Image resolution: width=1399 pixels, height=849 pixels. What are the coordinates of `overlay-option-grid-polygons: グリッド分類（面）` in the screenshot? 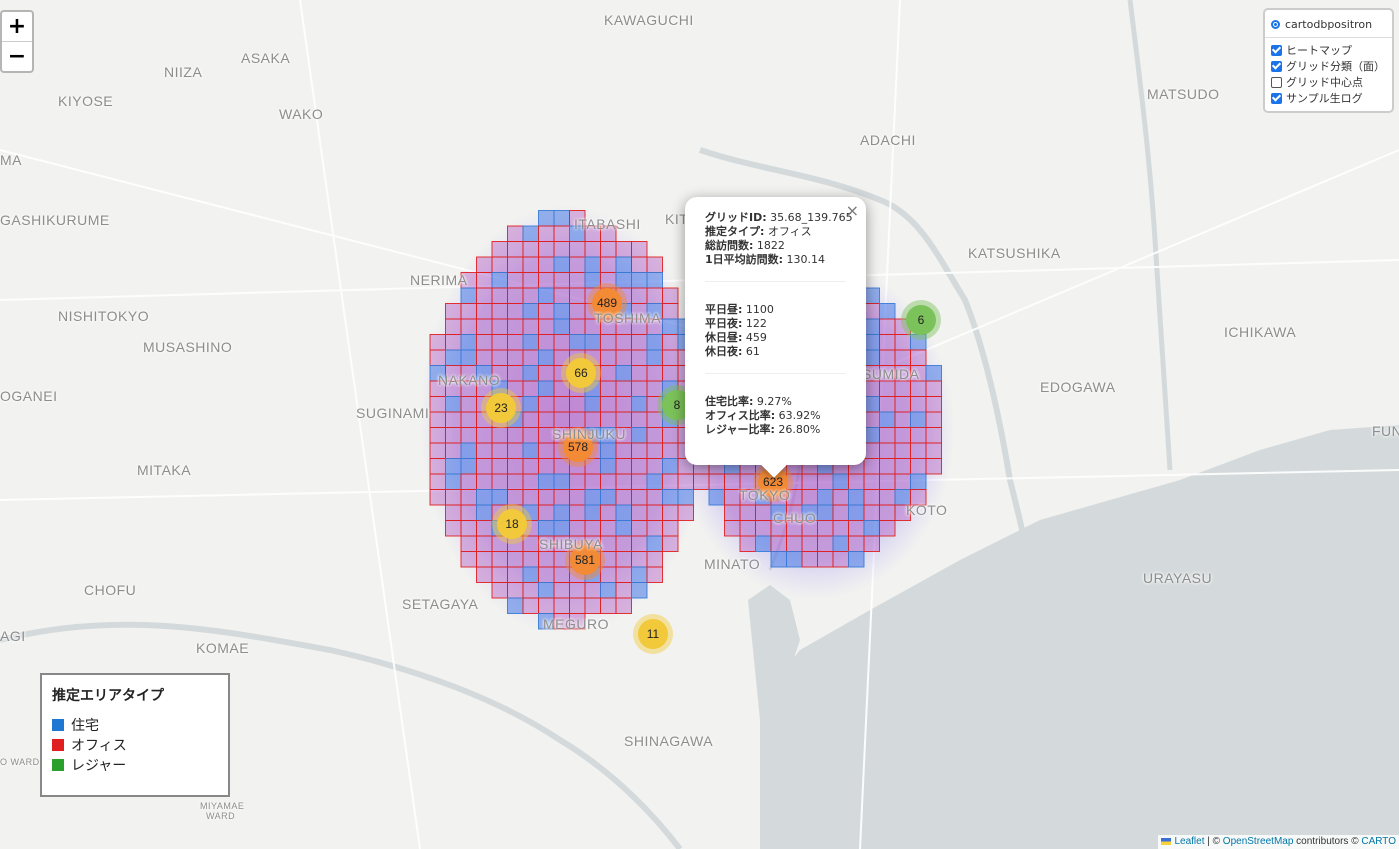 It's located at (1328, 66).